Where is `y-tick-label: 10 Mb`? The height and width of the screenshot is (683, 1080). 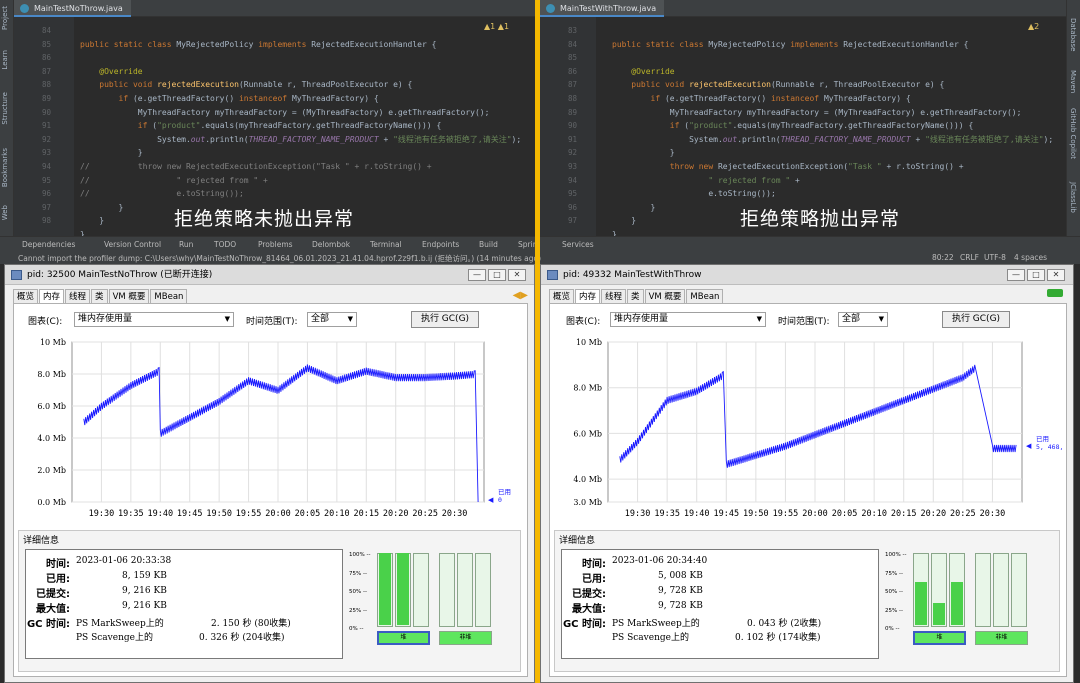
y-tick-label: 10 Mb is located at coordinates (589, 342).